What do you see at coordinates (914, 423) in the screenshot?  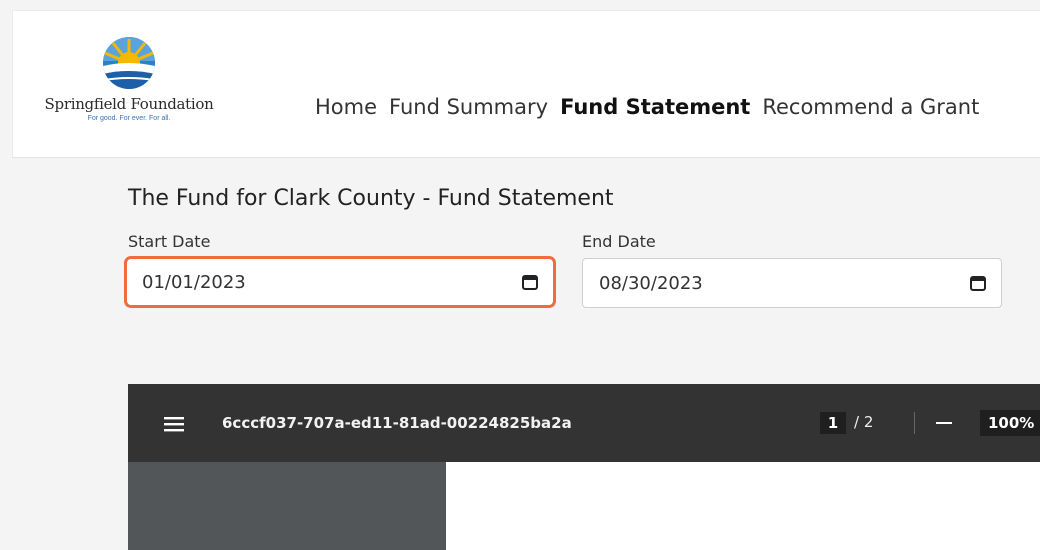 I see `toolbar-divider` at bounding box center [914, 423].